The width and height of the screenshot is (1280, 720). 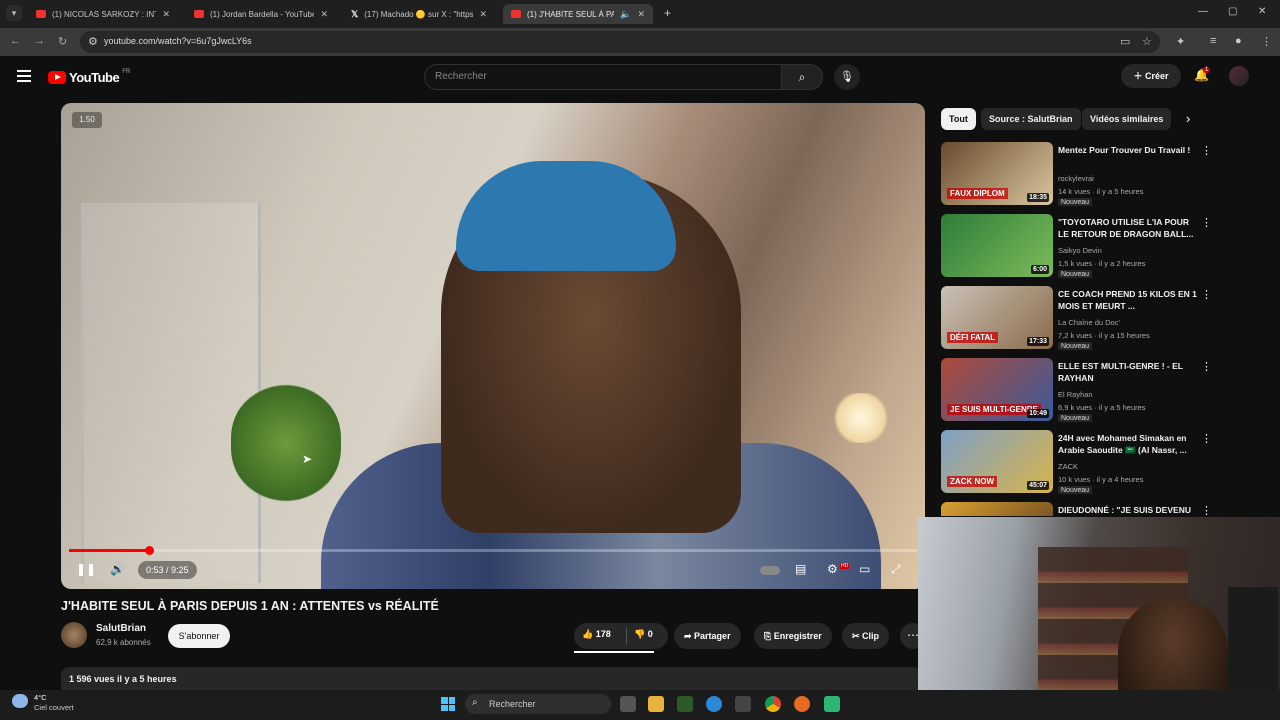 I want to click on video-title: Mentez Pour Trouver Du Travail !, so click(x=1128, y=150).